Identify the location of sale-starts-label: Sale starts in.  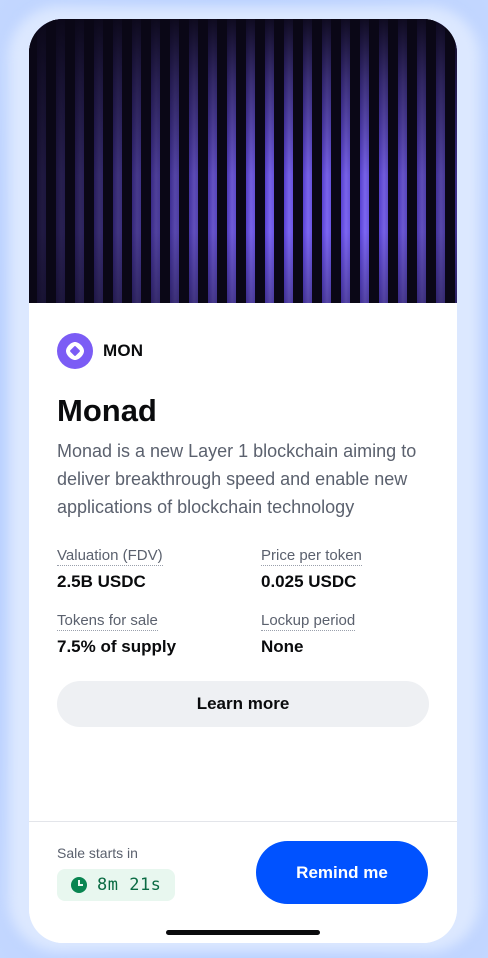
(97, 853).